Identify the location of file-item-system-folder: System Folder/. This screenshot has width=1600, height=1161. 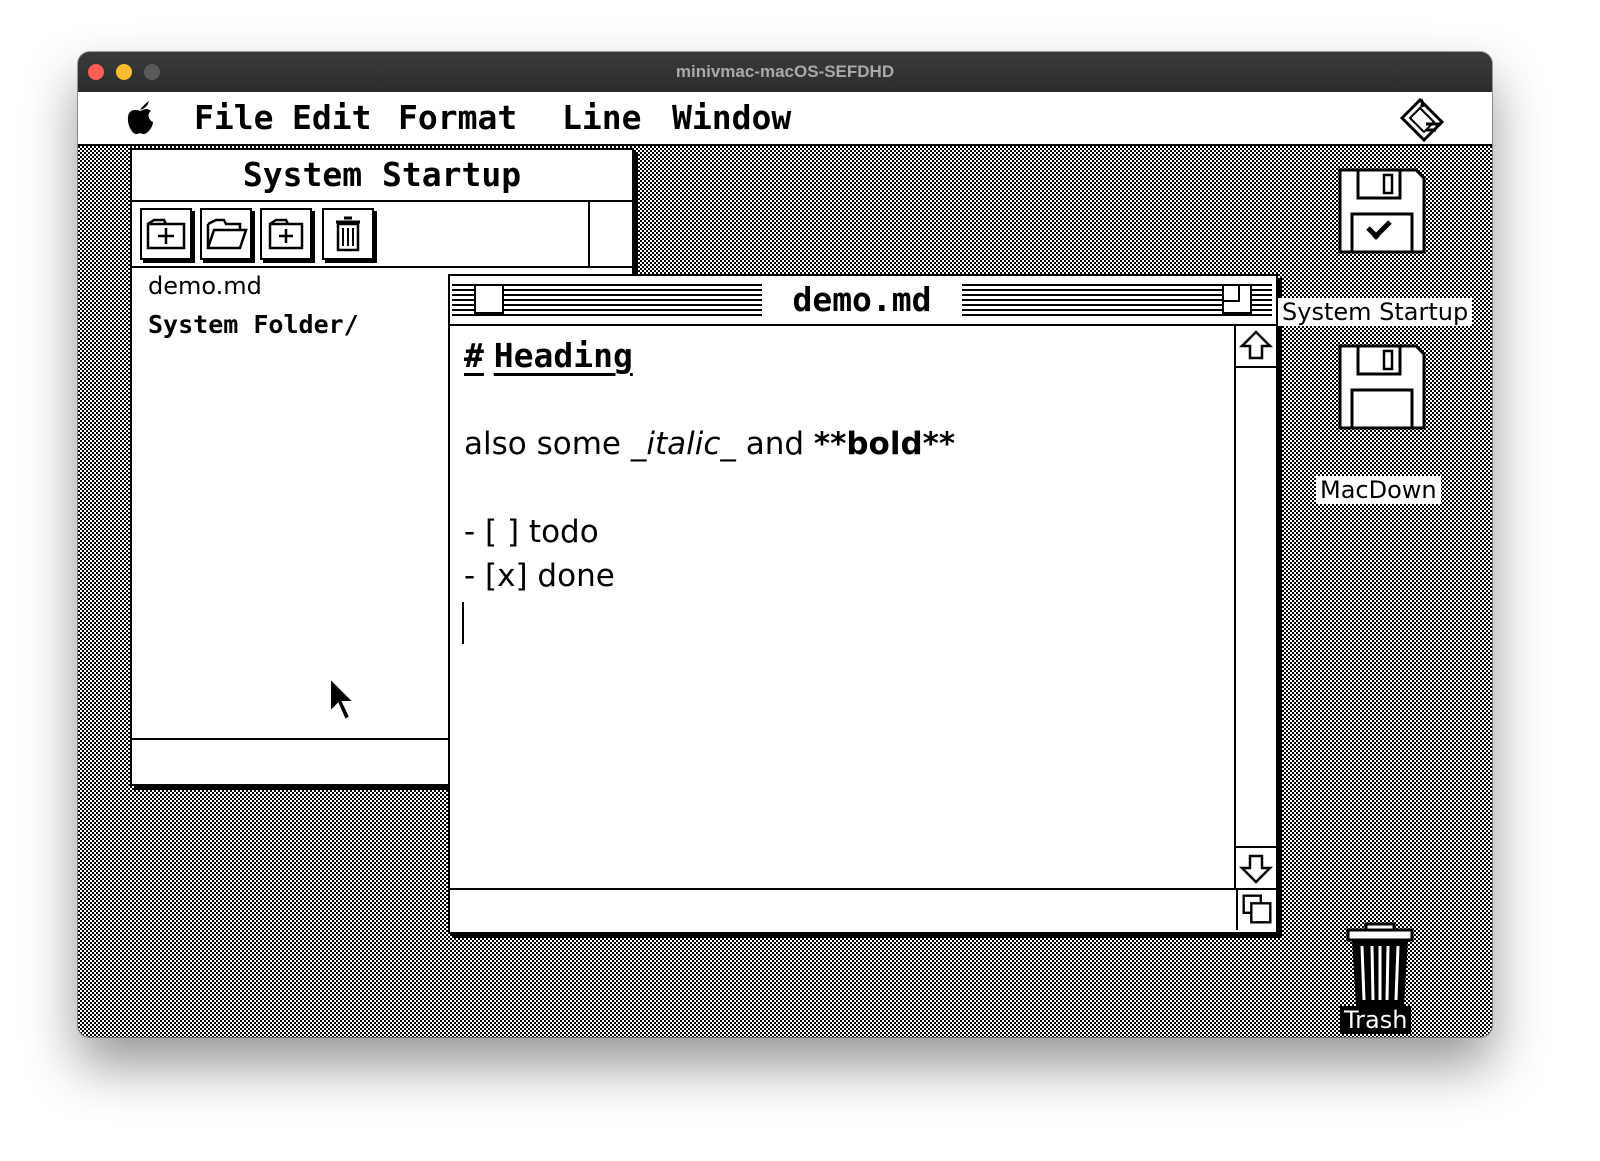
(253, 324).